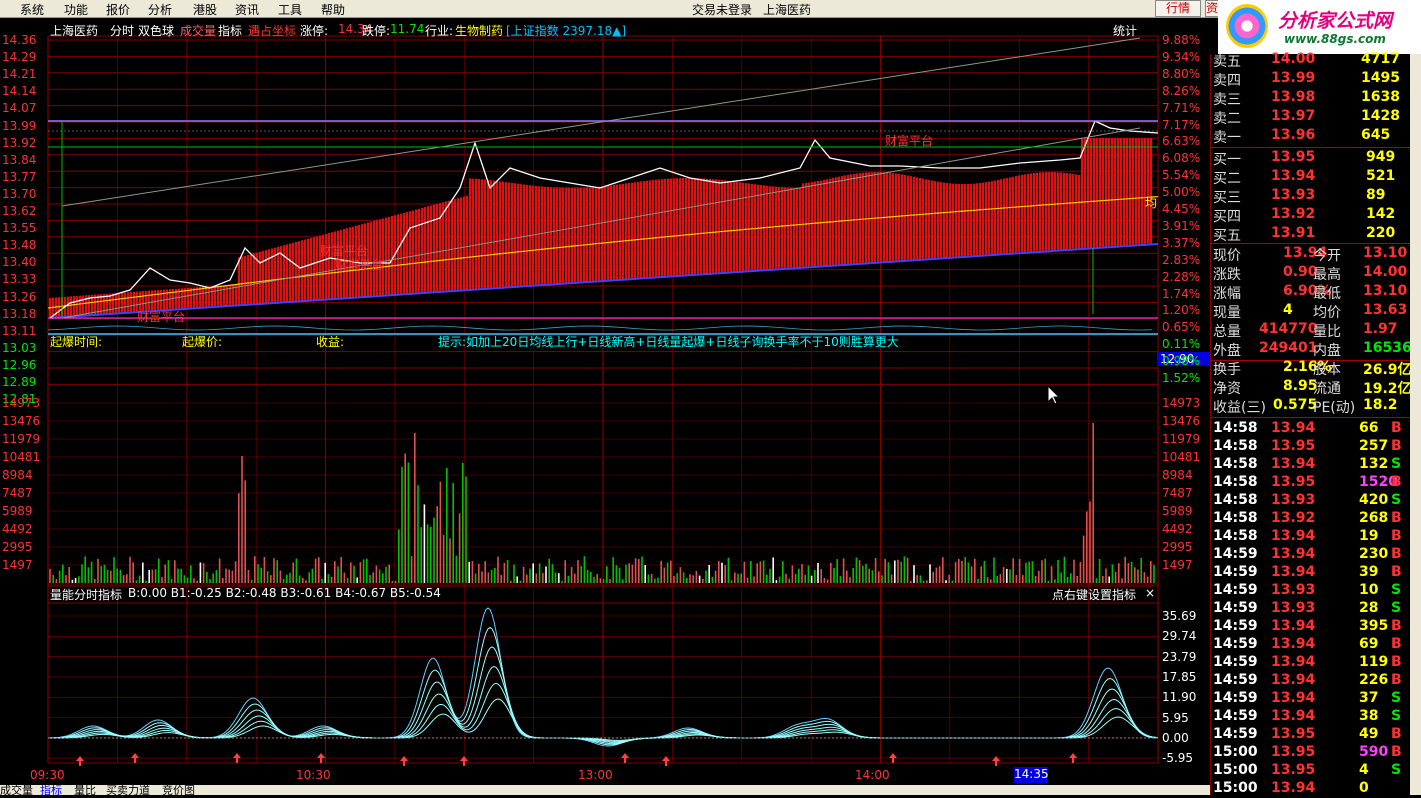 The image size is (1421, 798). I want to click on ask-row: 卖五 14.00 4717, so click(1311, 60).